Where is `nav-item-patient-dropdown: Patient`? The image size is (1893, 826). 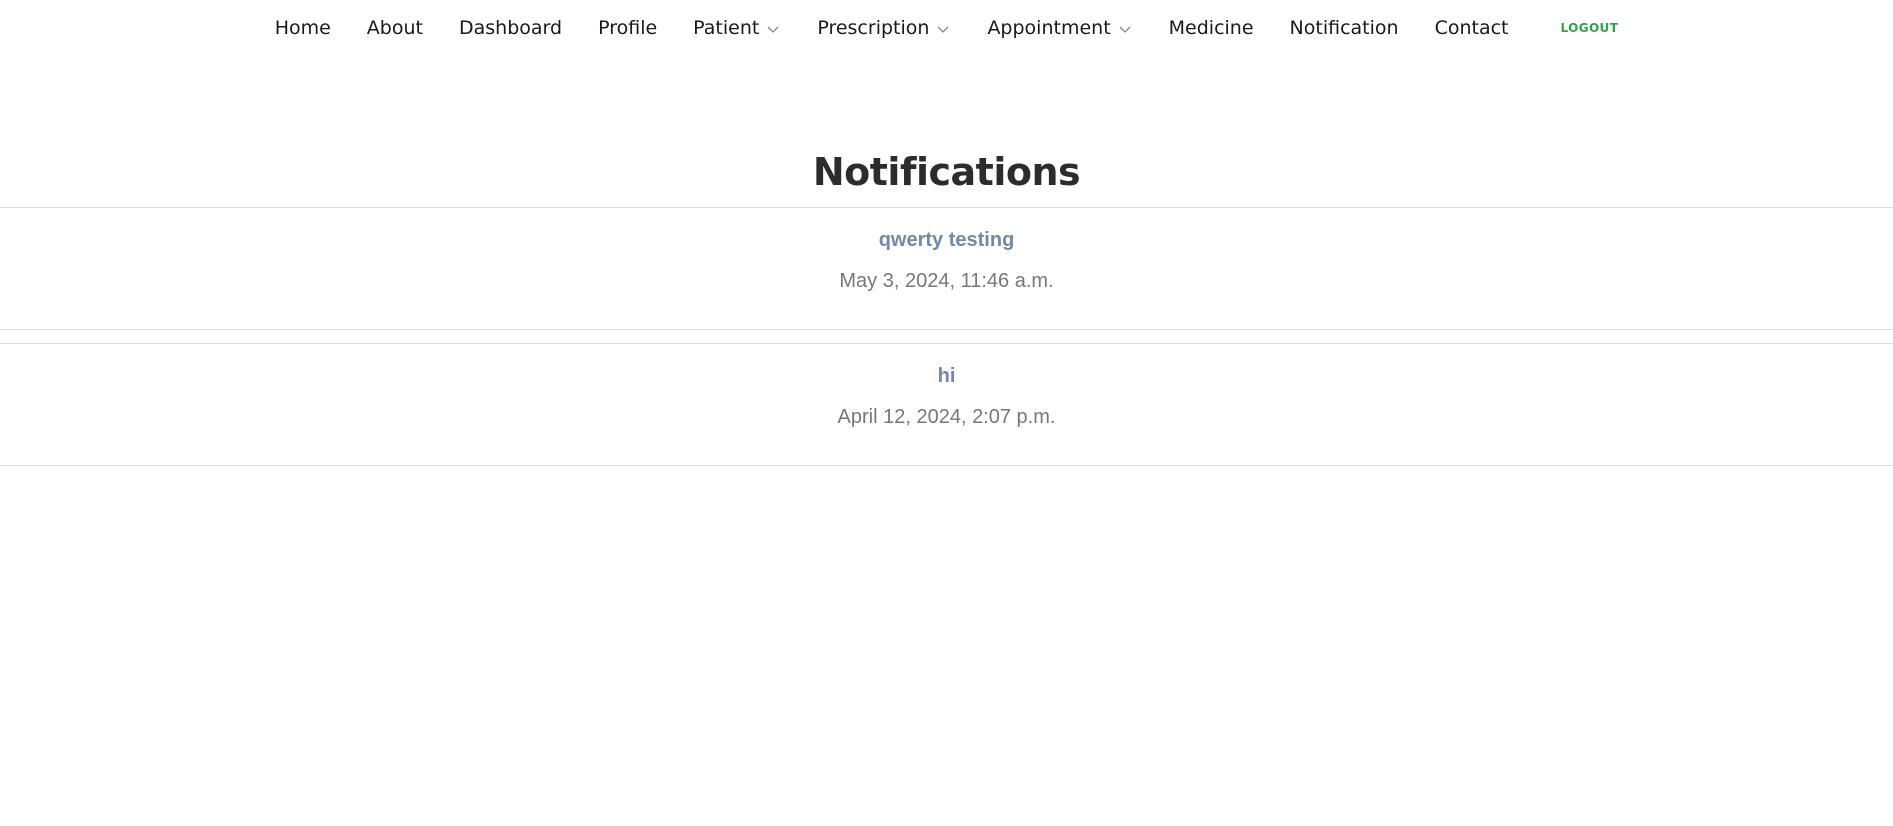 nav-item-patient-dropdown: Patient is located at coordinates (737, 28).